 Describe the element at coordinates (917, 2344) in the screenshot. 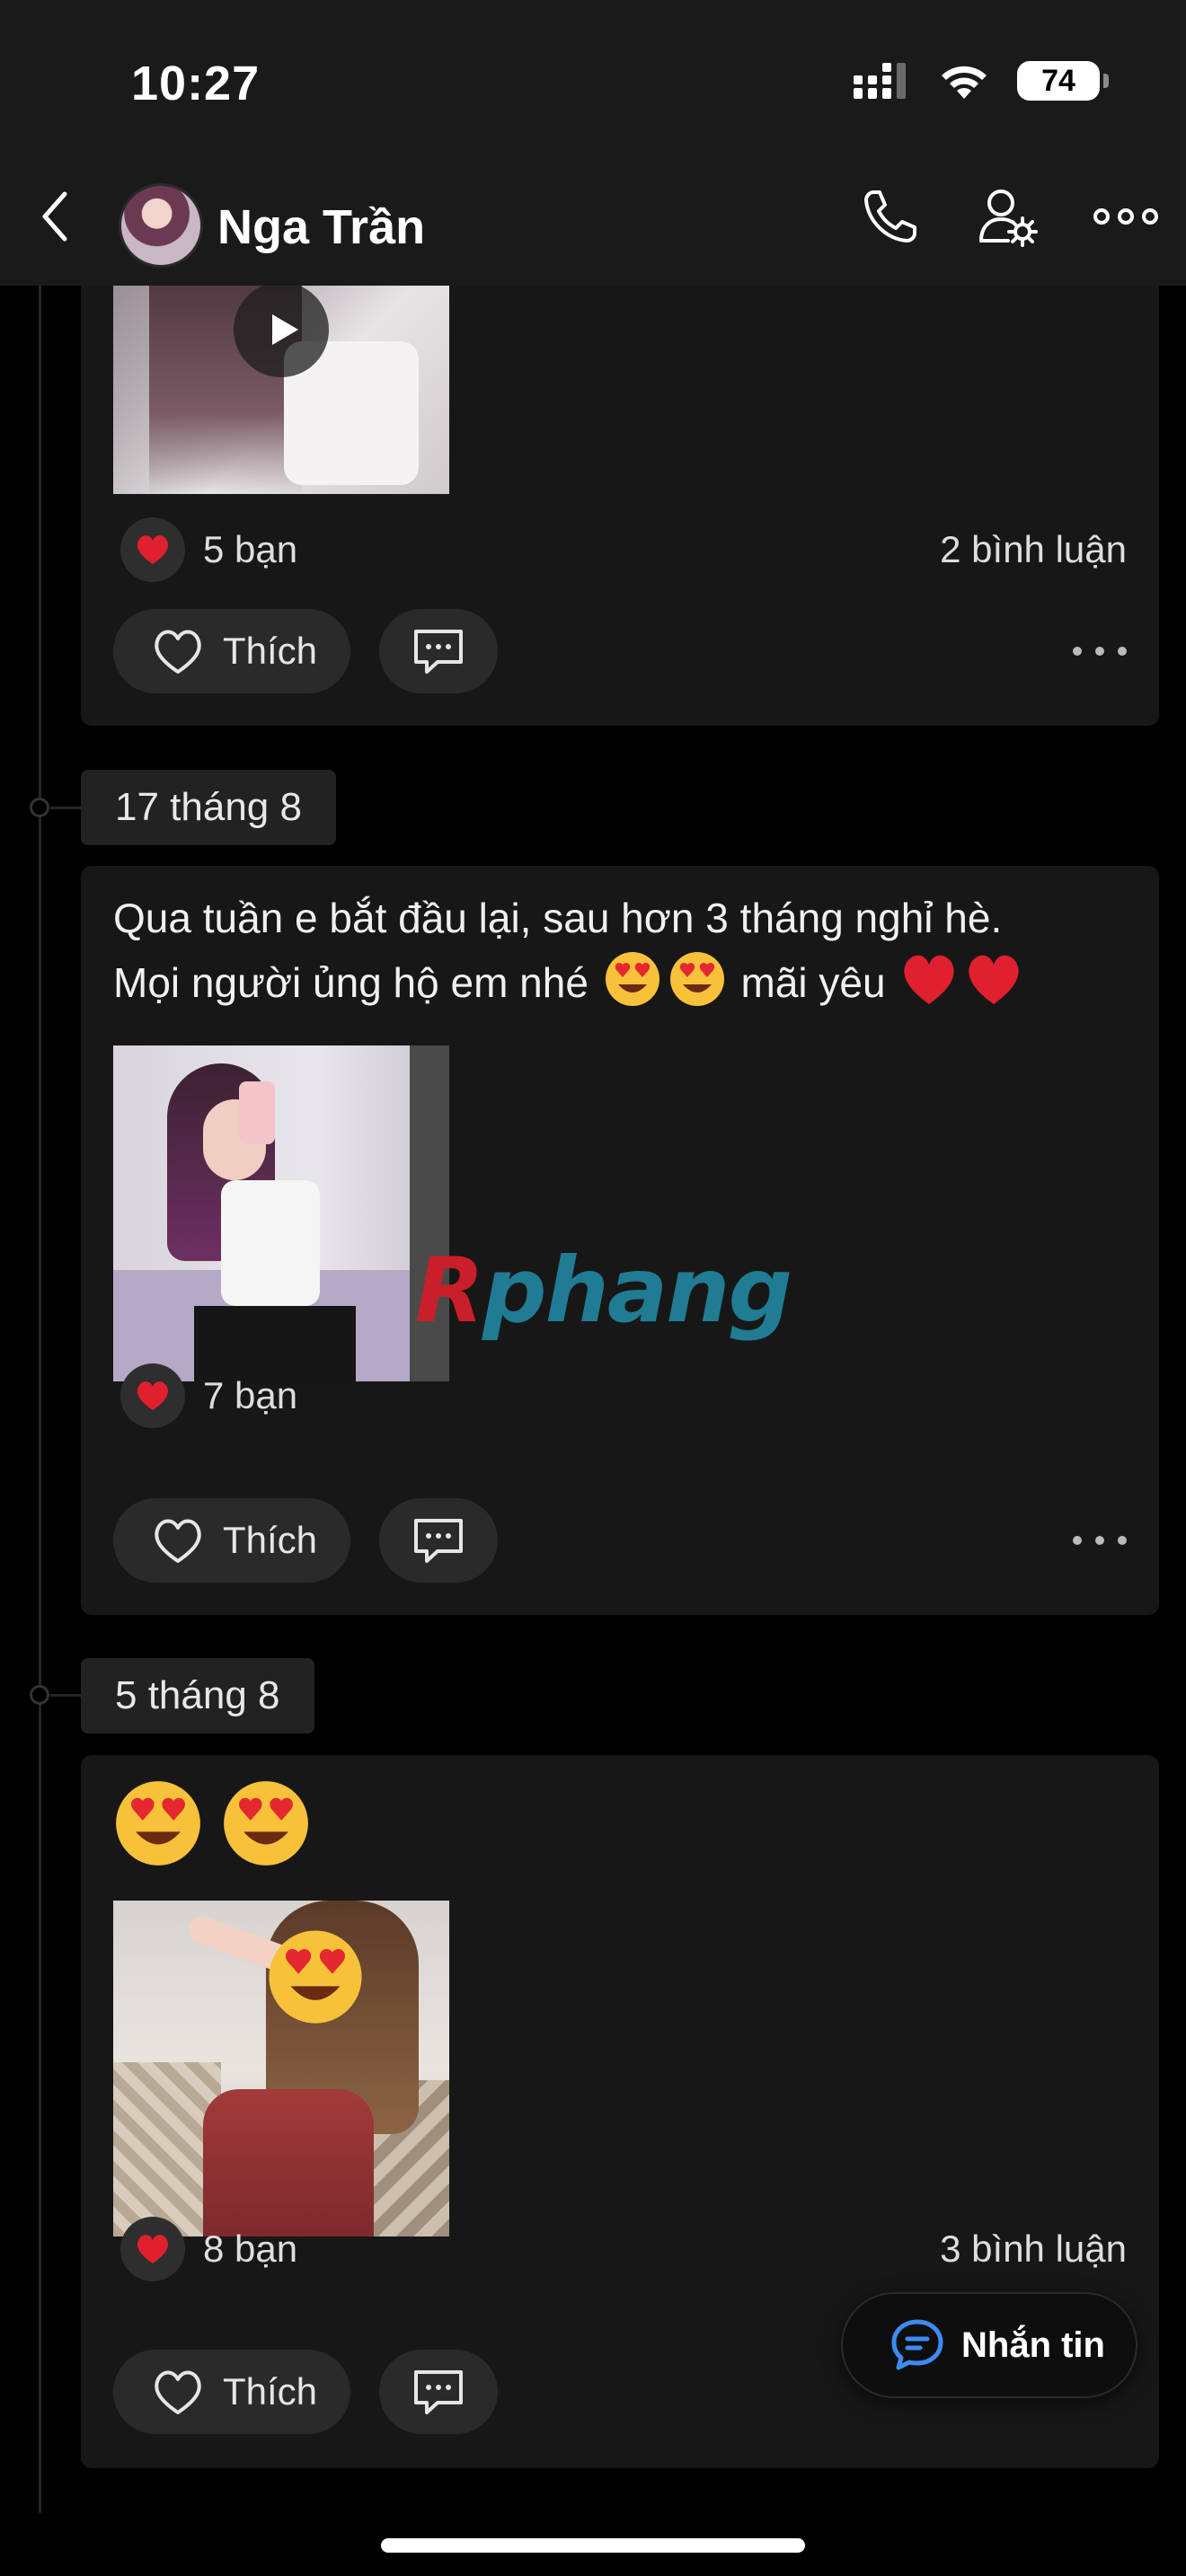

I see `chat-bubble-icon` at that location.